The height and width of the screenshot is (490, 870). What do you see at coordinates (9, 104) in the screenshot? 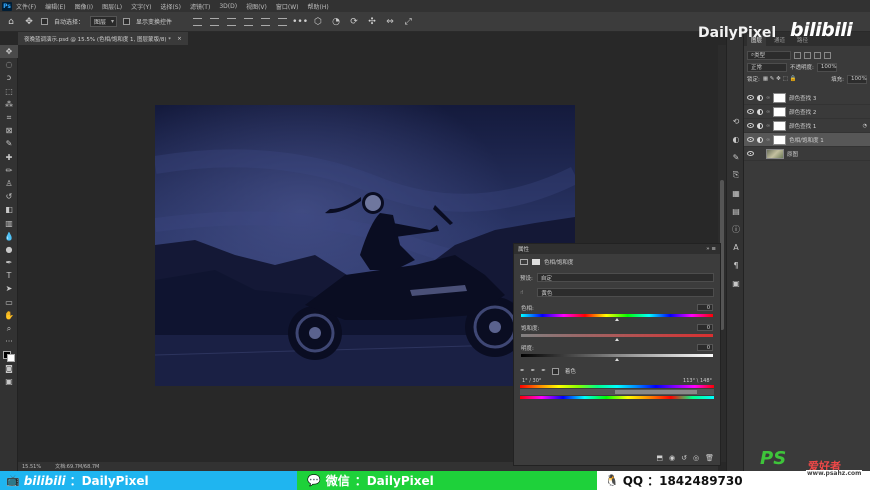
I see `magic-wand-icon: ⁂` at bounding box center [9, 104].